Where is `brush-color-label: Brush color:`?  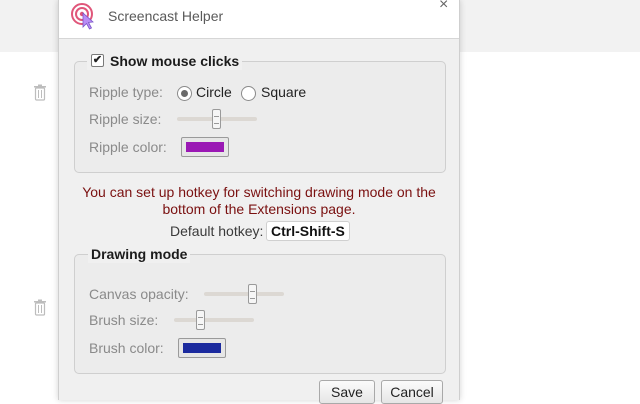 brush-color-label: Brush color: is located at coordinates (126, 348).